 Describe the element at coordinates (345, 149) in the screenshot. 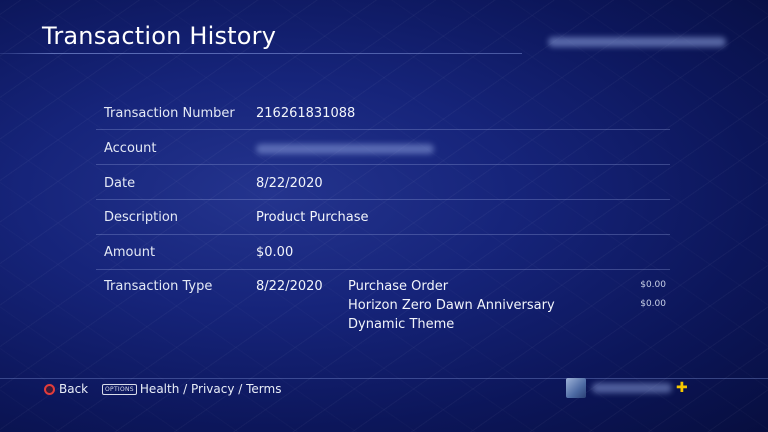

I see `account-value-redacted` at that location.